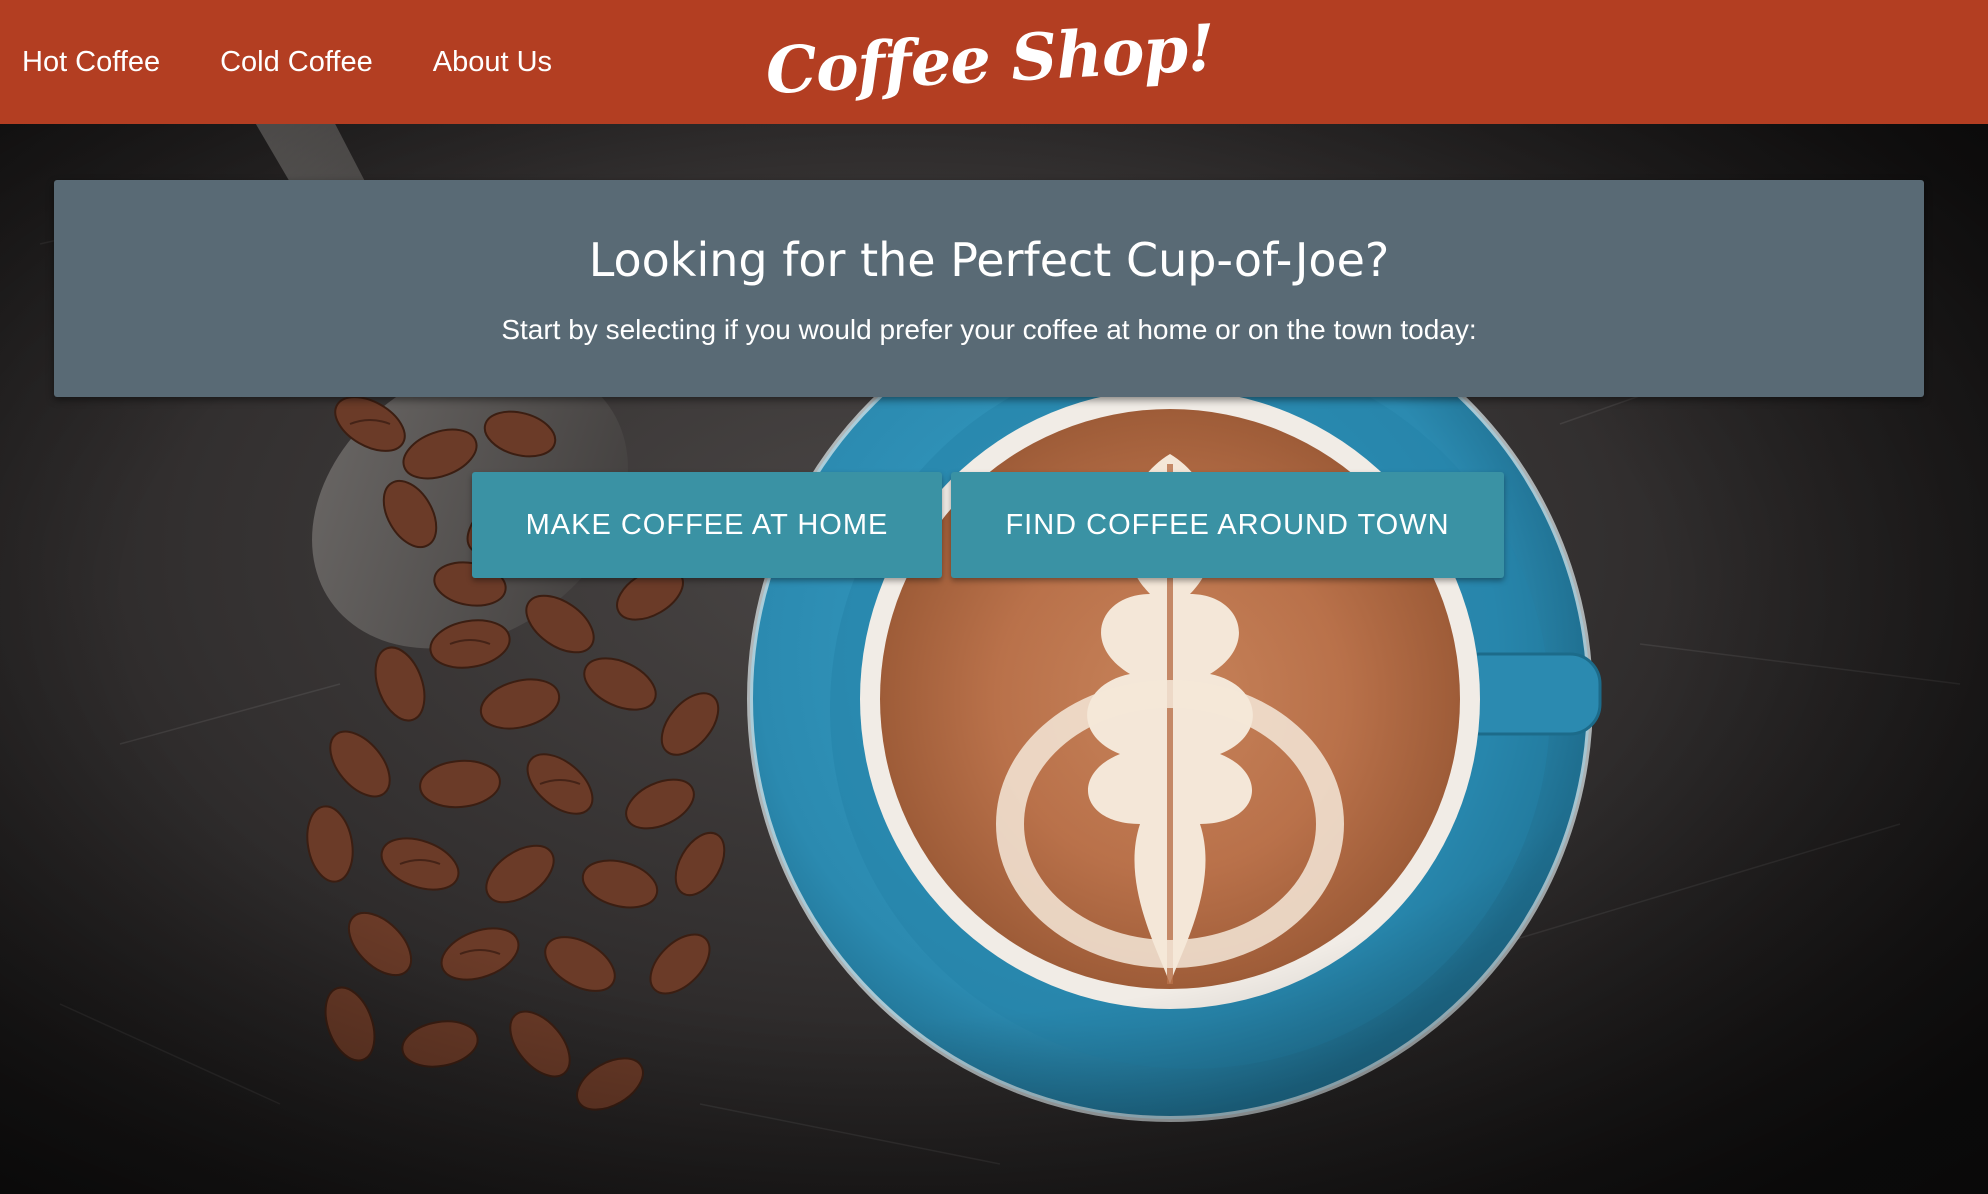 This screenshot has width=1988, height=1194. I want to click on intro-title: Looking for the Perfect Cup-of-Joe?, so click(989, 260).